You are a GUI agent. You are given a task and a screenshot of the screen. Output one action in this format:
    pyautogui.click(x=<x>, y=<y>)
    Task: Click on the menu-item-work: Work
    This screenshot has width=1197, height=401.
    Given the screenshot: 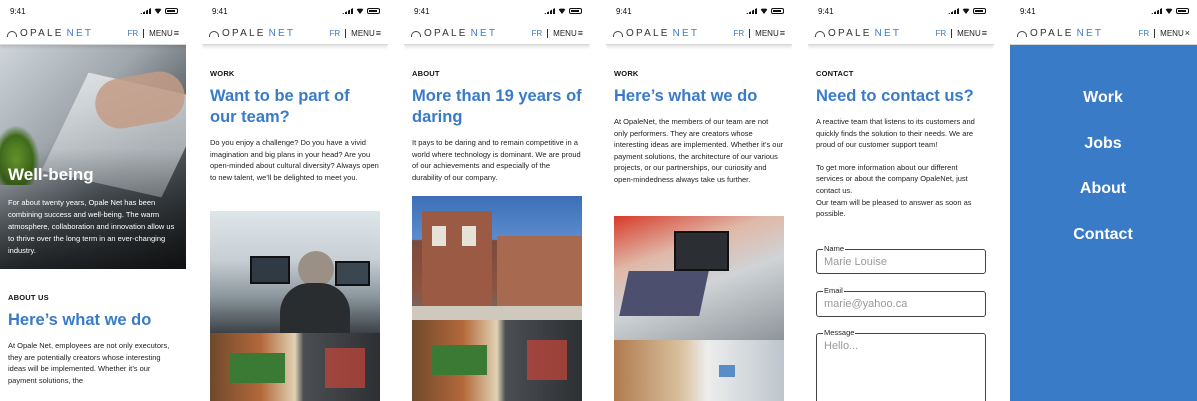 What is the action you would take?
    pyautogui.click(x=1103, y=110)
    